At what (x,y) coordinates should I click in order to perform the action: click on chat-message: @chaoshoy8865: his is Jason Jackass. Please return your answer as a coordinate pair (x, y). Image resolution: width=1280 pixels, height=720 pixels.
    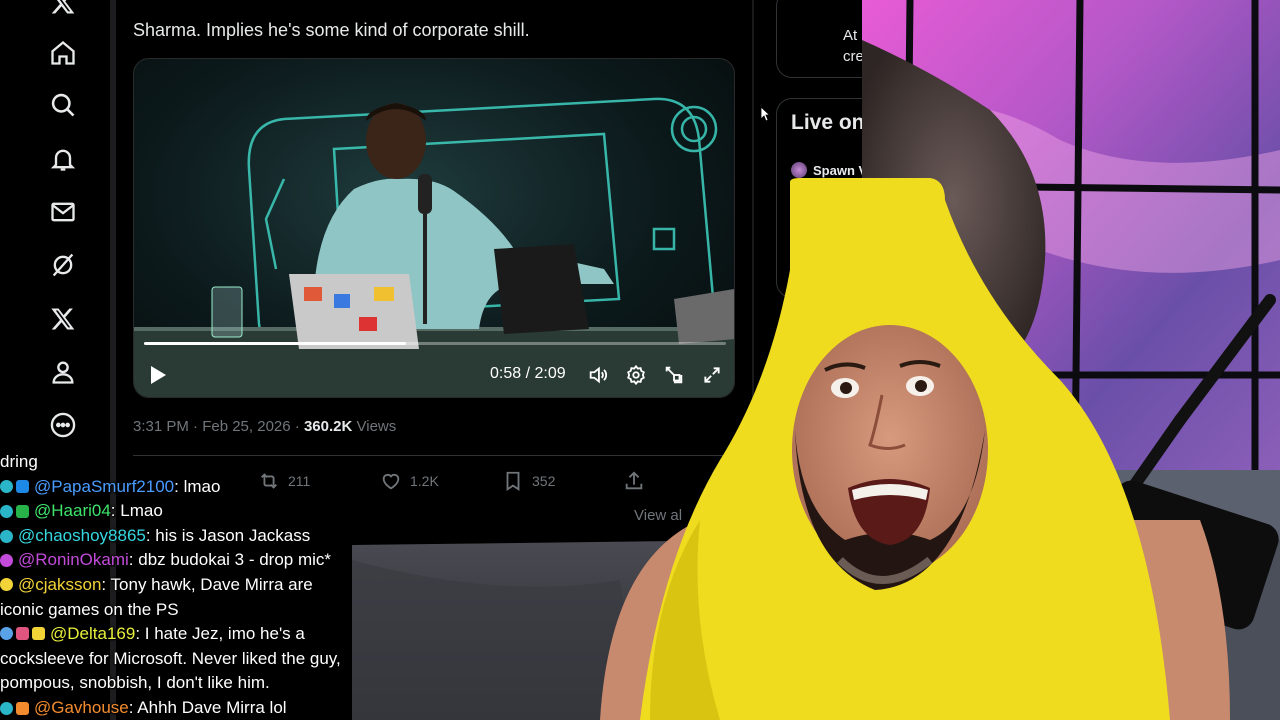
    Looking at the image, I should click on (180, 536).